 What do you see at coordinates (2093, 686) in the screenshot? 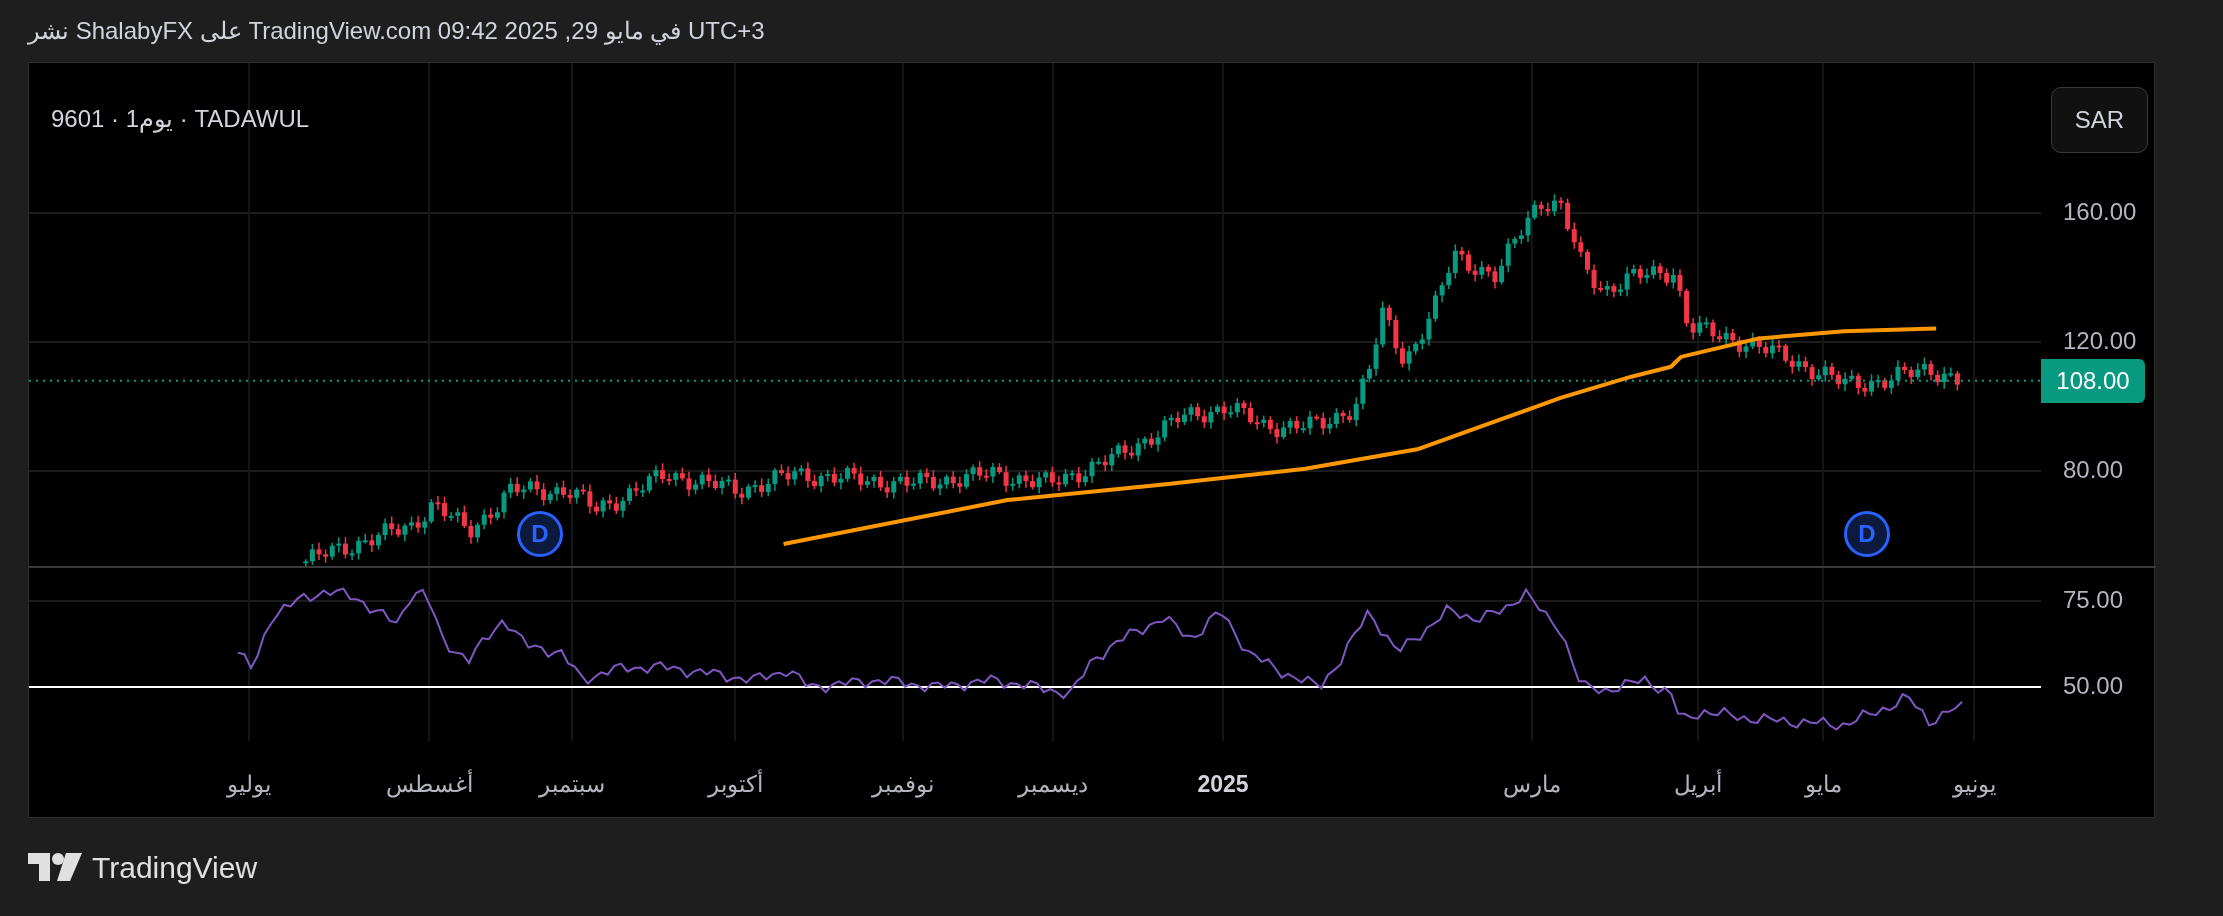
I see `rsi-axis-label: 50.00` at bounding box center [2093, 686].